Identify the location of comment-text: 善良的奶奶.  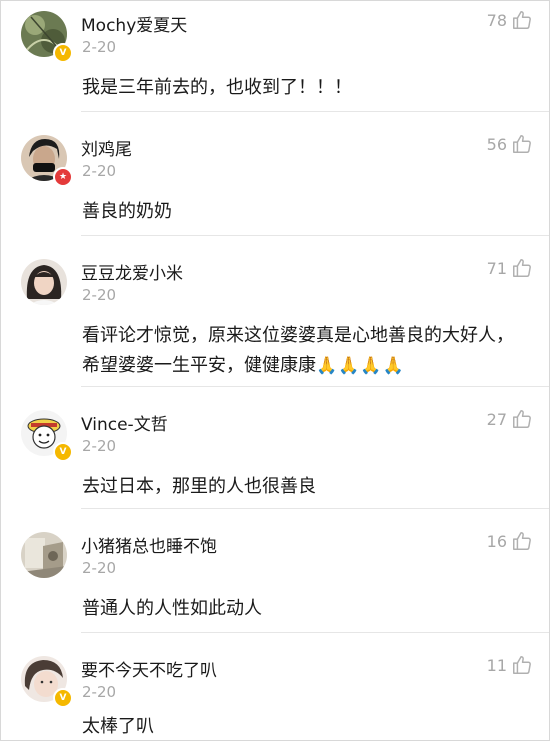
(127, 211).